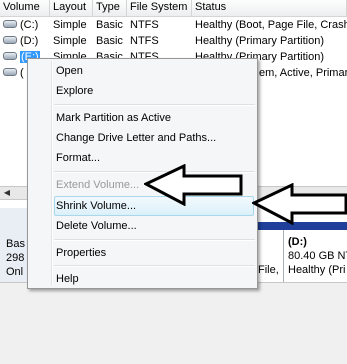 The image size is (347, 364). What do you see at coordinates (113, 118) in the screenshot?
I see `menu-item-mark-active: Mark Partition as Active` at bounding box center [113, 118].